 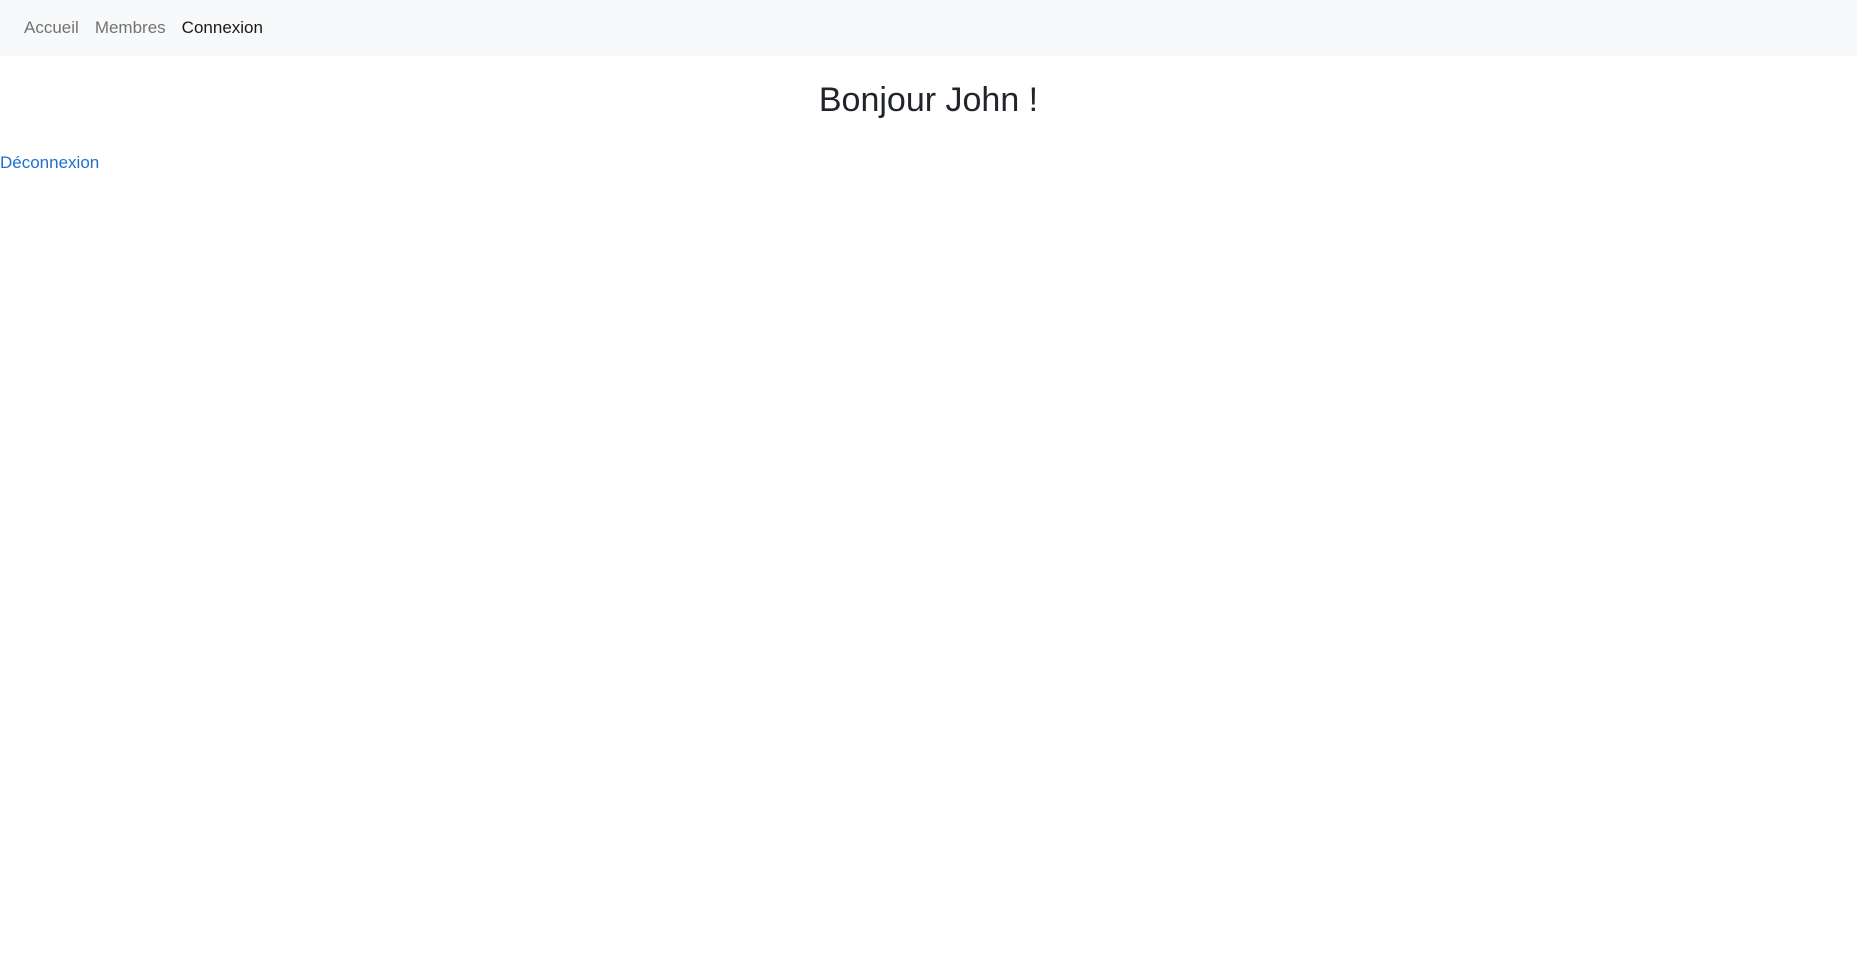 What do you see at coordinates (222, 28) in the screenshot?
I see `nav-item-connexion: Connexion` at bounding box center [222, 28].